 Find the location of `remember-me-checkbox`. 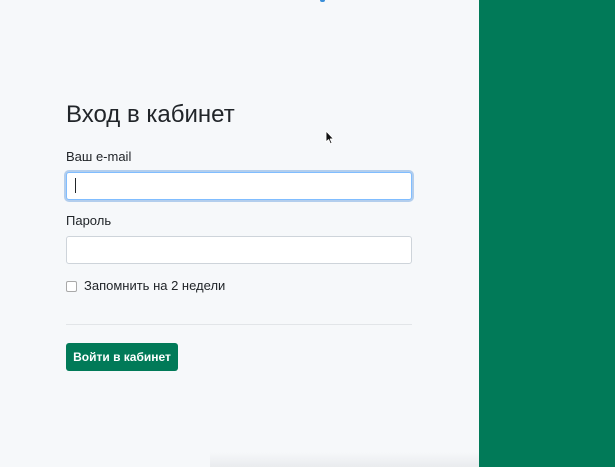

remember-me-checkbox is located at coordinates (71, 286).